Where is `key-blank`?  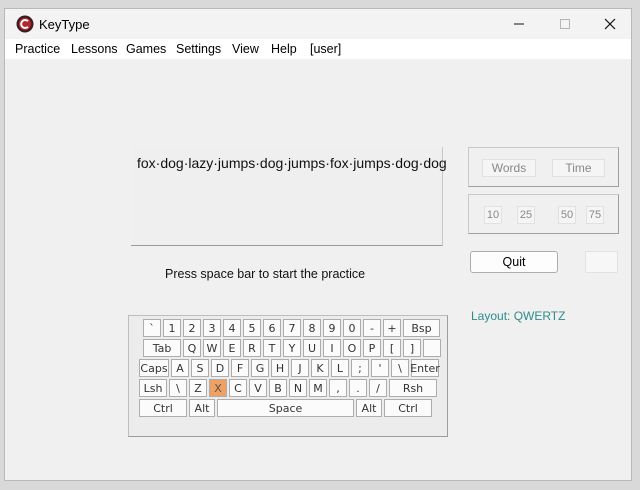 key-blank is located at coordinates (432, 348).